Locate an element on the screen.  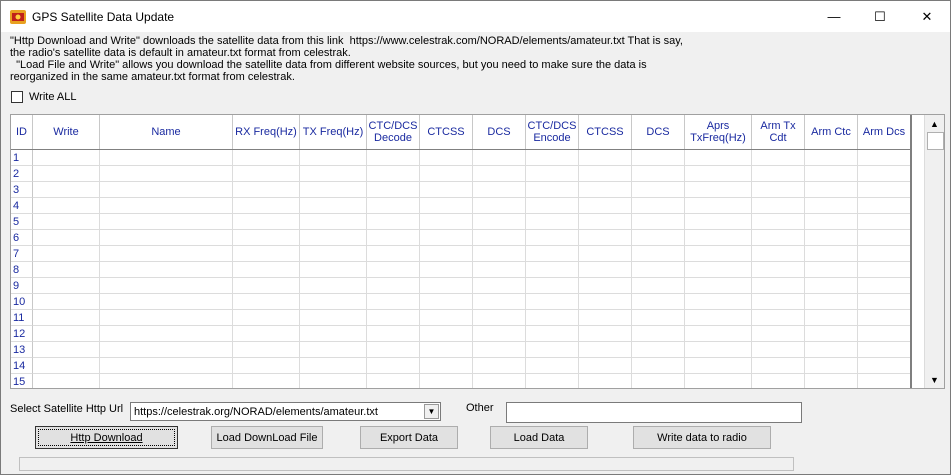
write-all-toggle: Write ALL is located at coordinates (44, 97).